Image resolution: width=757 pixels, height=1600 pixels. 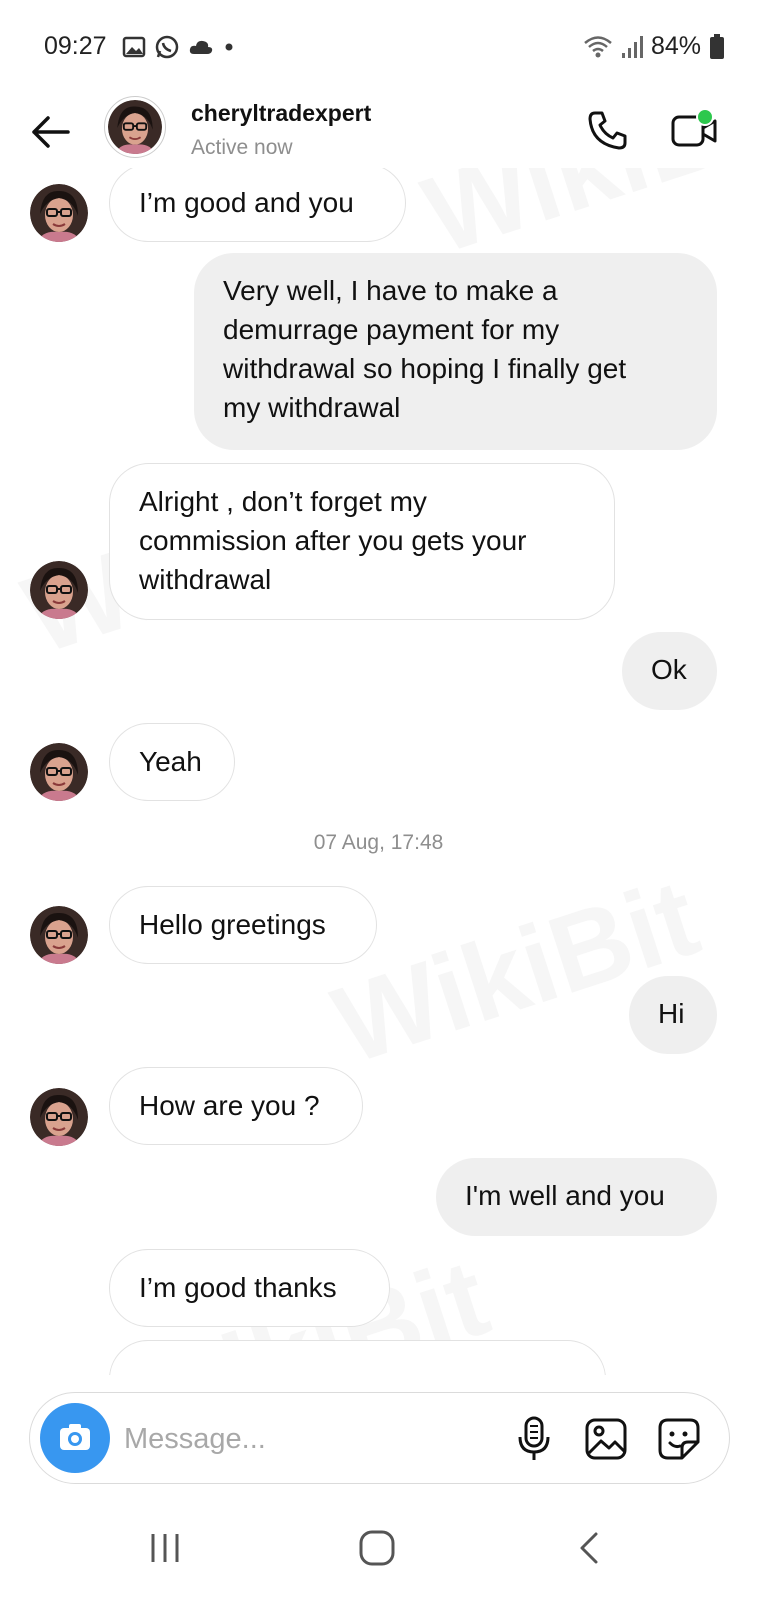 I want to click on recent-apps-icon, so click(x=165, y=1548).